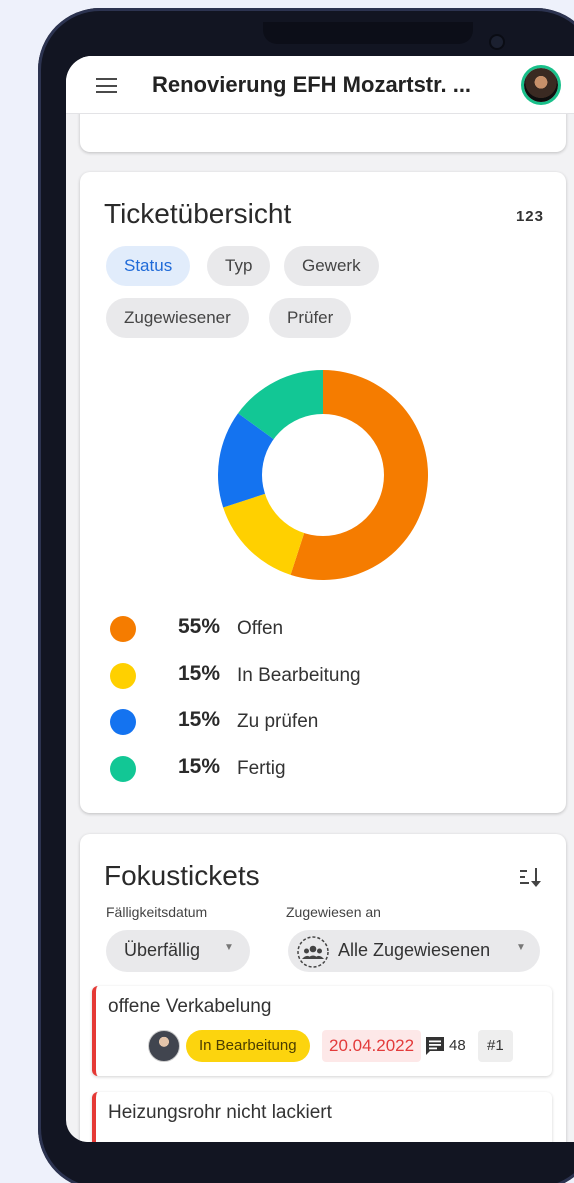 This screenshot has height=1183, width=574. I want to click on assigned-label: Zugewiesen an, so click(333, 912).